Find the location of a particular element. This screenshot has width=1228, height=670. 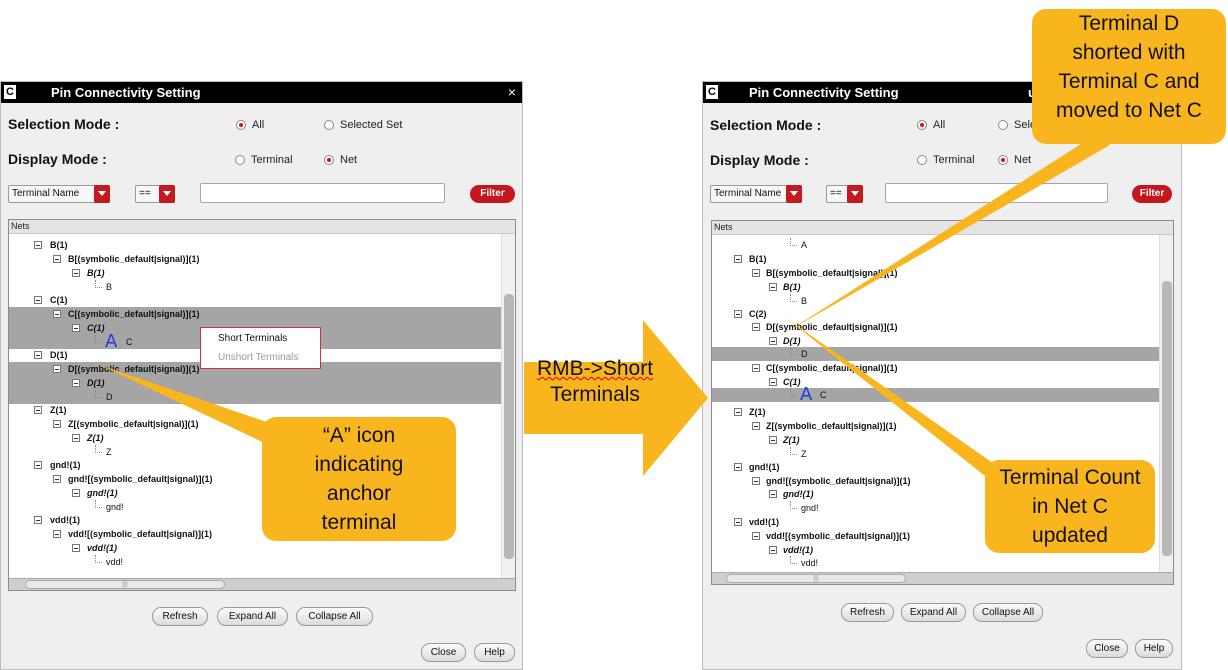

close-icon: × is located at coordinates (512, 92).